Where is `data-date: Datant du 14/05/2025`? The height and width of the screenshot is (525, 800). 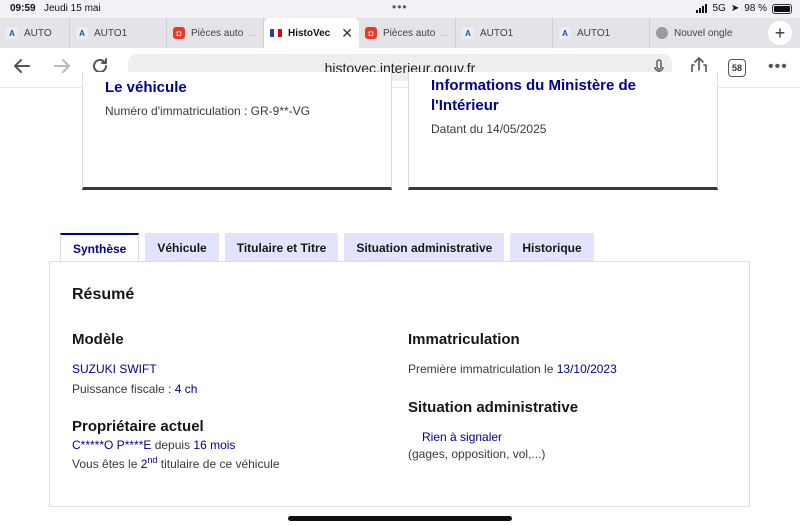
data-date: Datant du 14/05/2025 is located at coordinates (489, 129).